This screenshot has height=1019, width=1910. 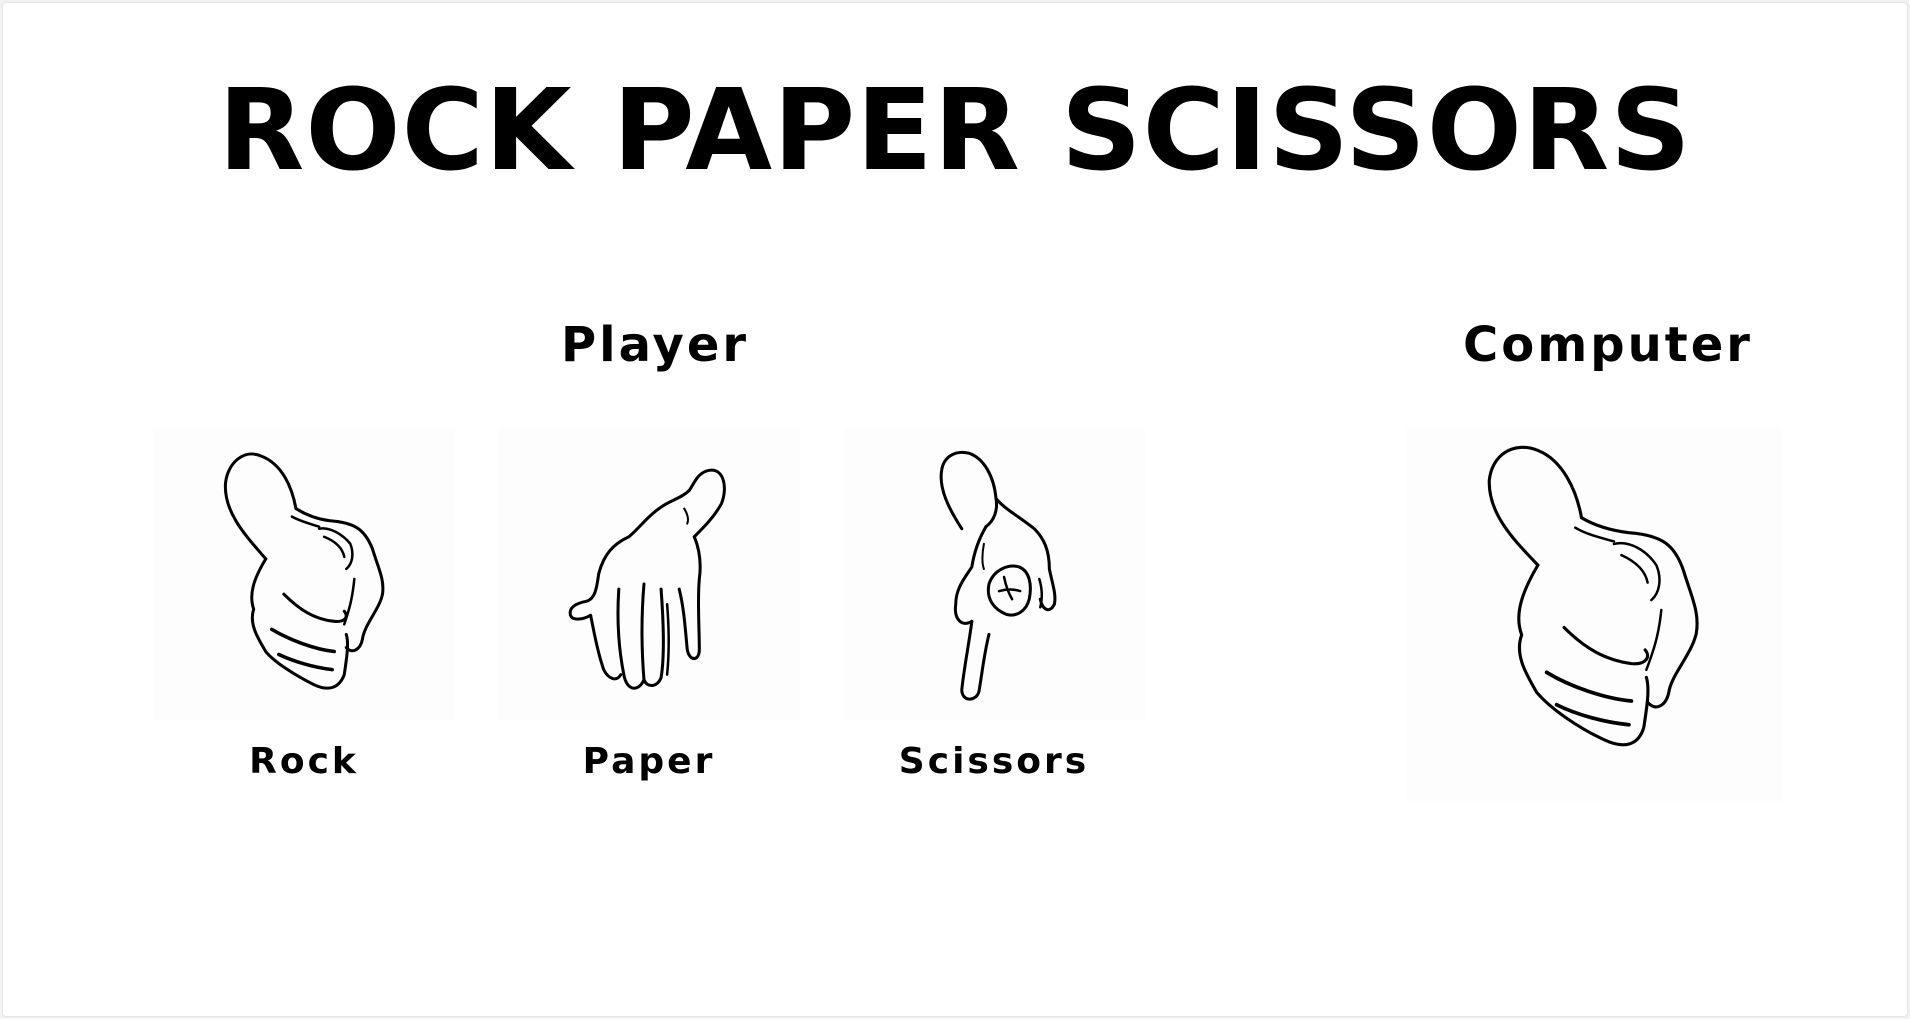 What do you see at coordinates (955, 131) in the screenshot?
I see `game-title: ROCK PAPER SCISSORS` at bounding box center [955, 131].